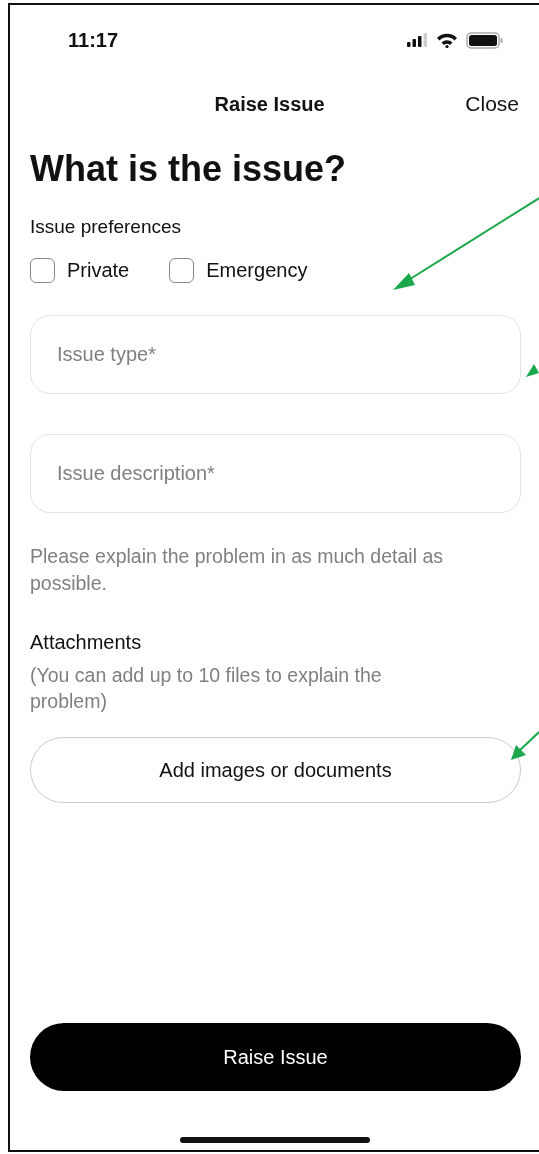 The image size is (539, 1154). What do you see at coordinates (275, 770) in the screenshot?
I see `add-attachments-button: Add images or documents` at bounding box center [275, 770].